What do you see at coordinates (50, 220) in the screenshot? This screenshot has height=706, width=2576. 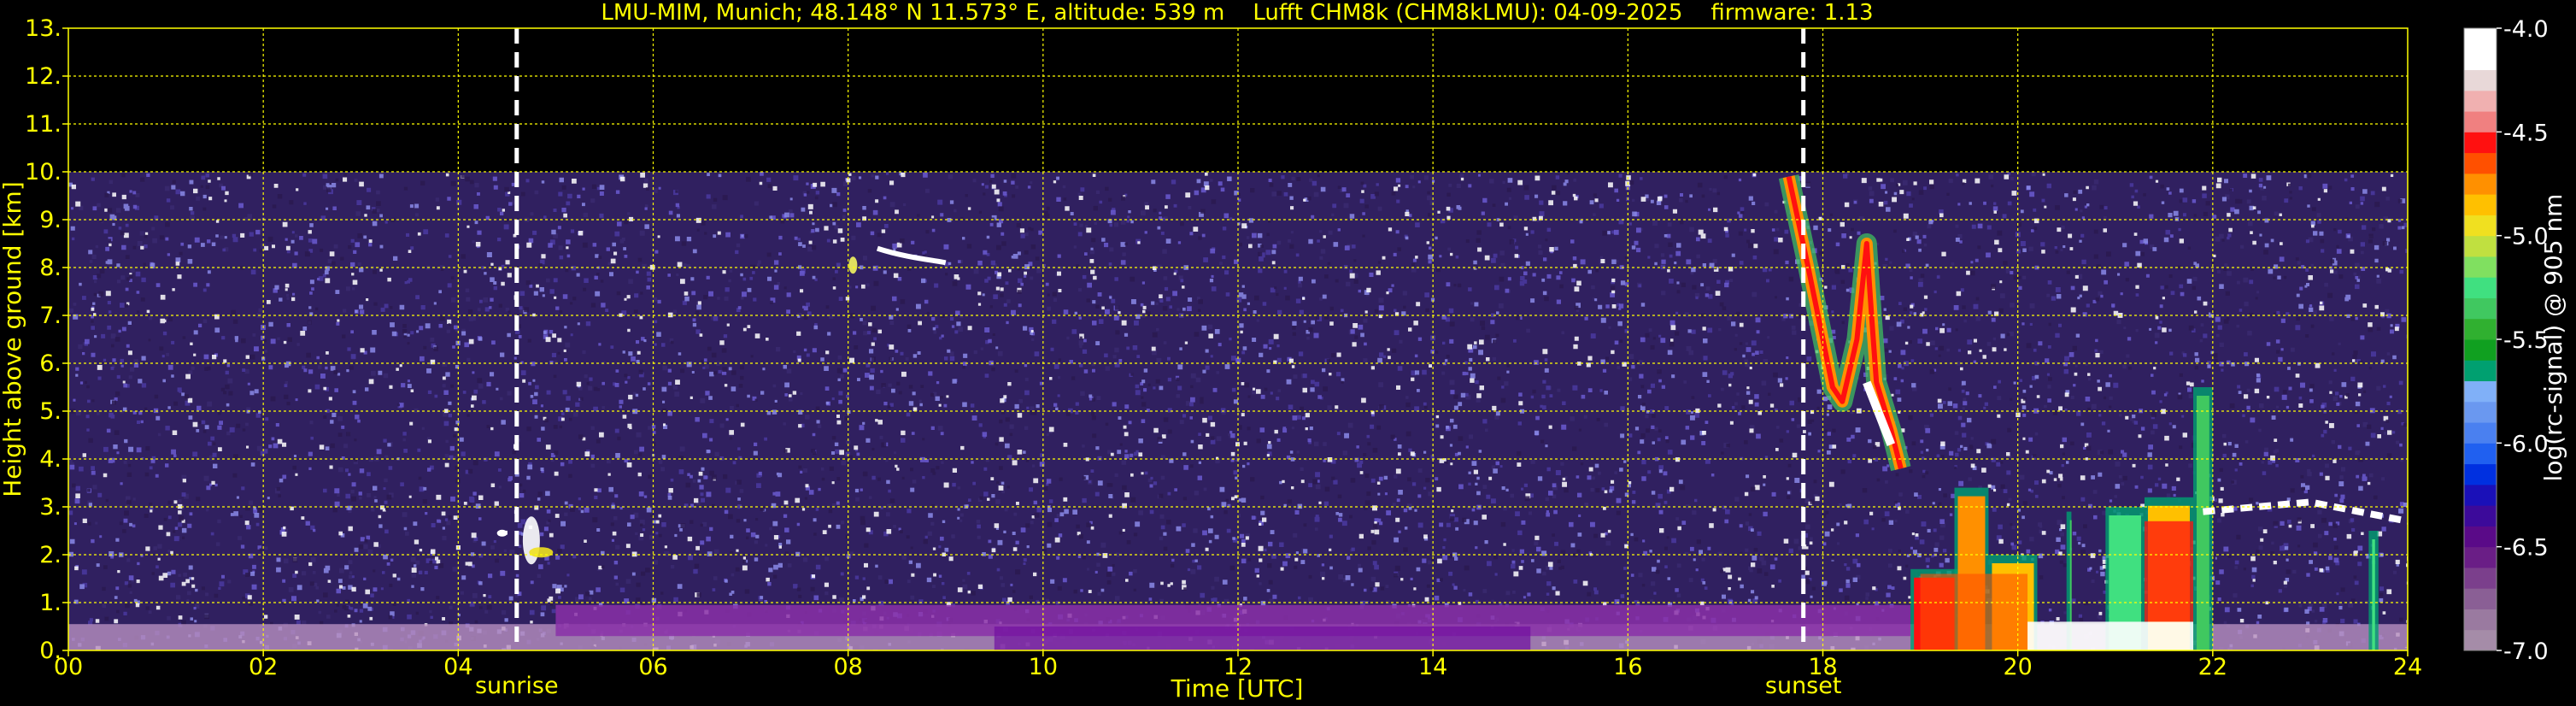 I see `y-tick-label: 9.` at bounding box center [50, 220].